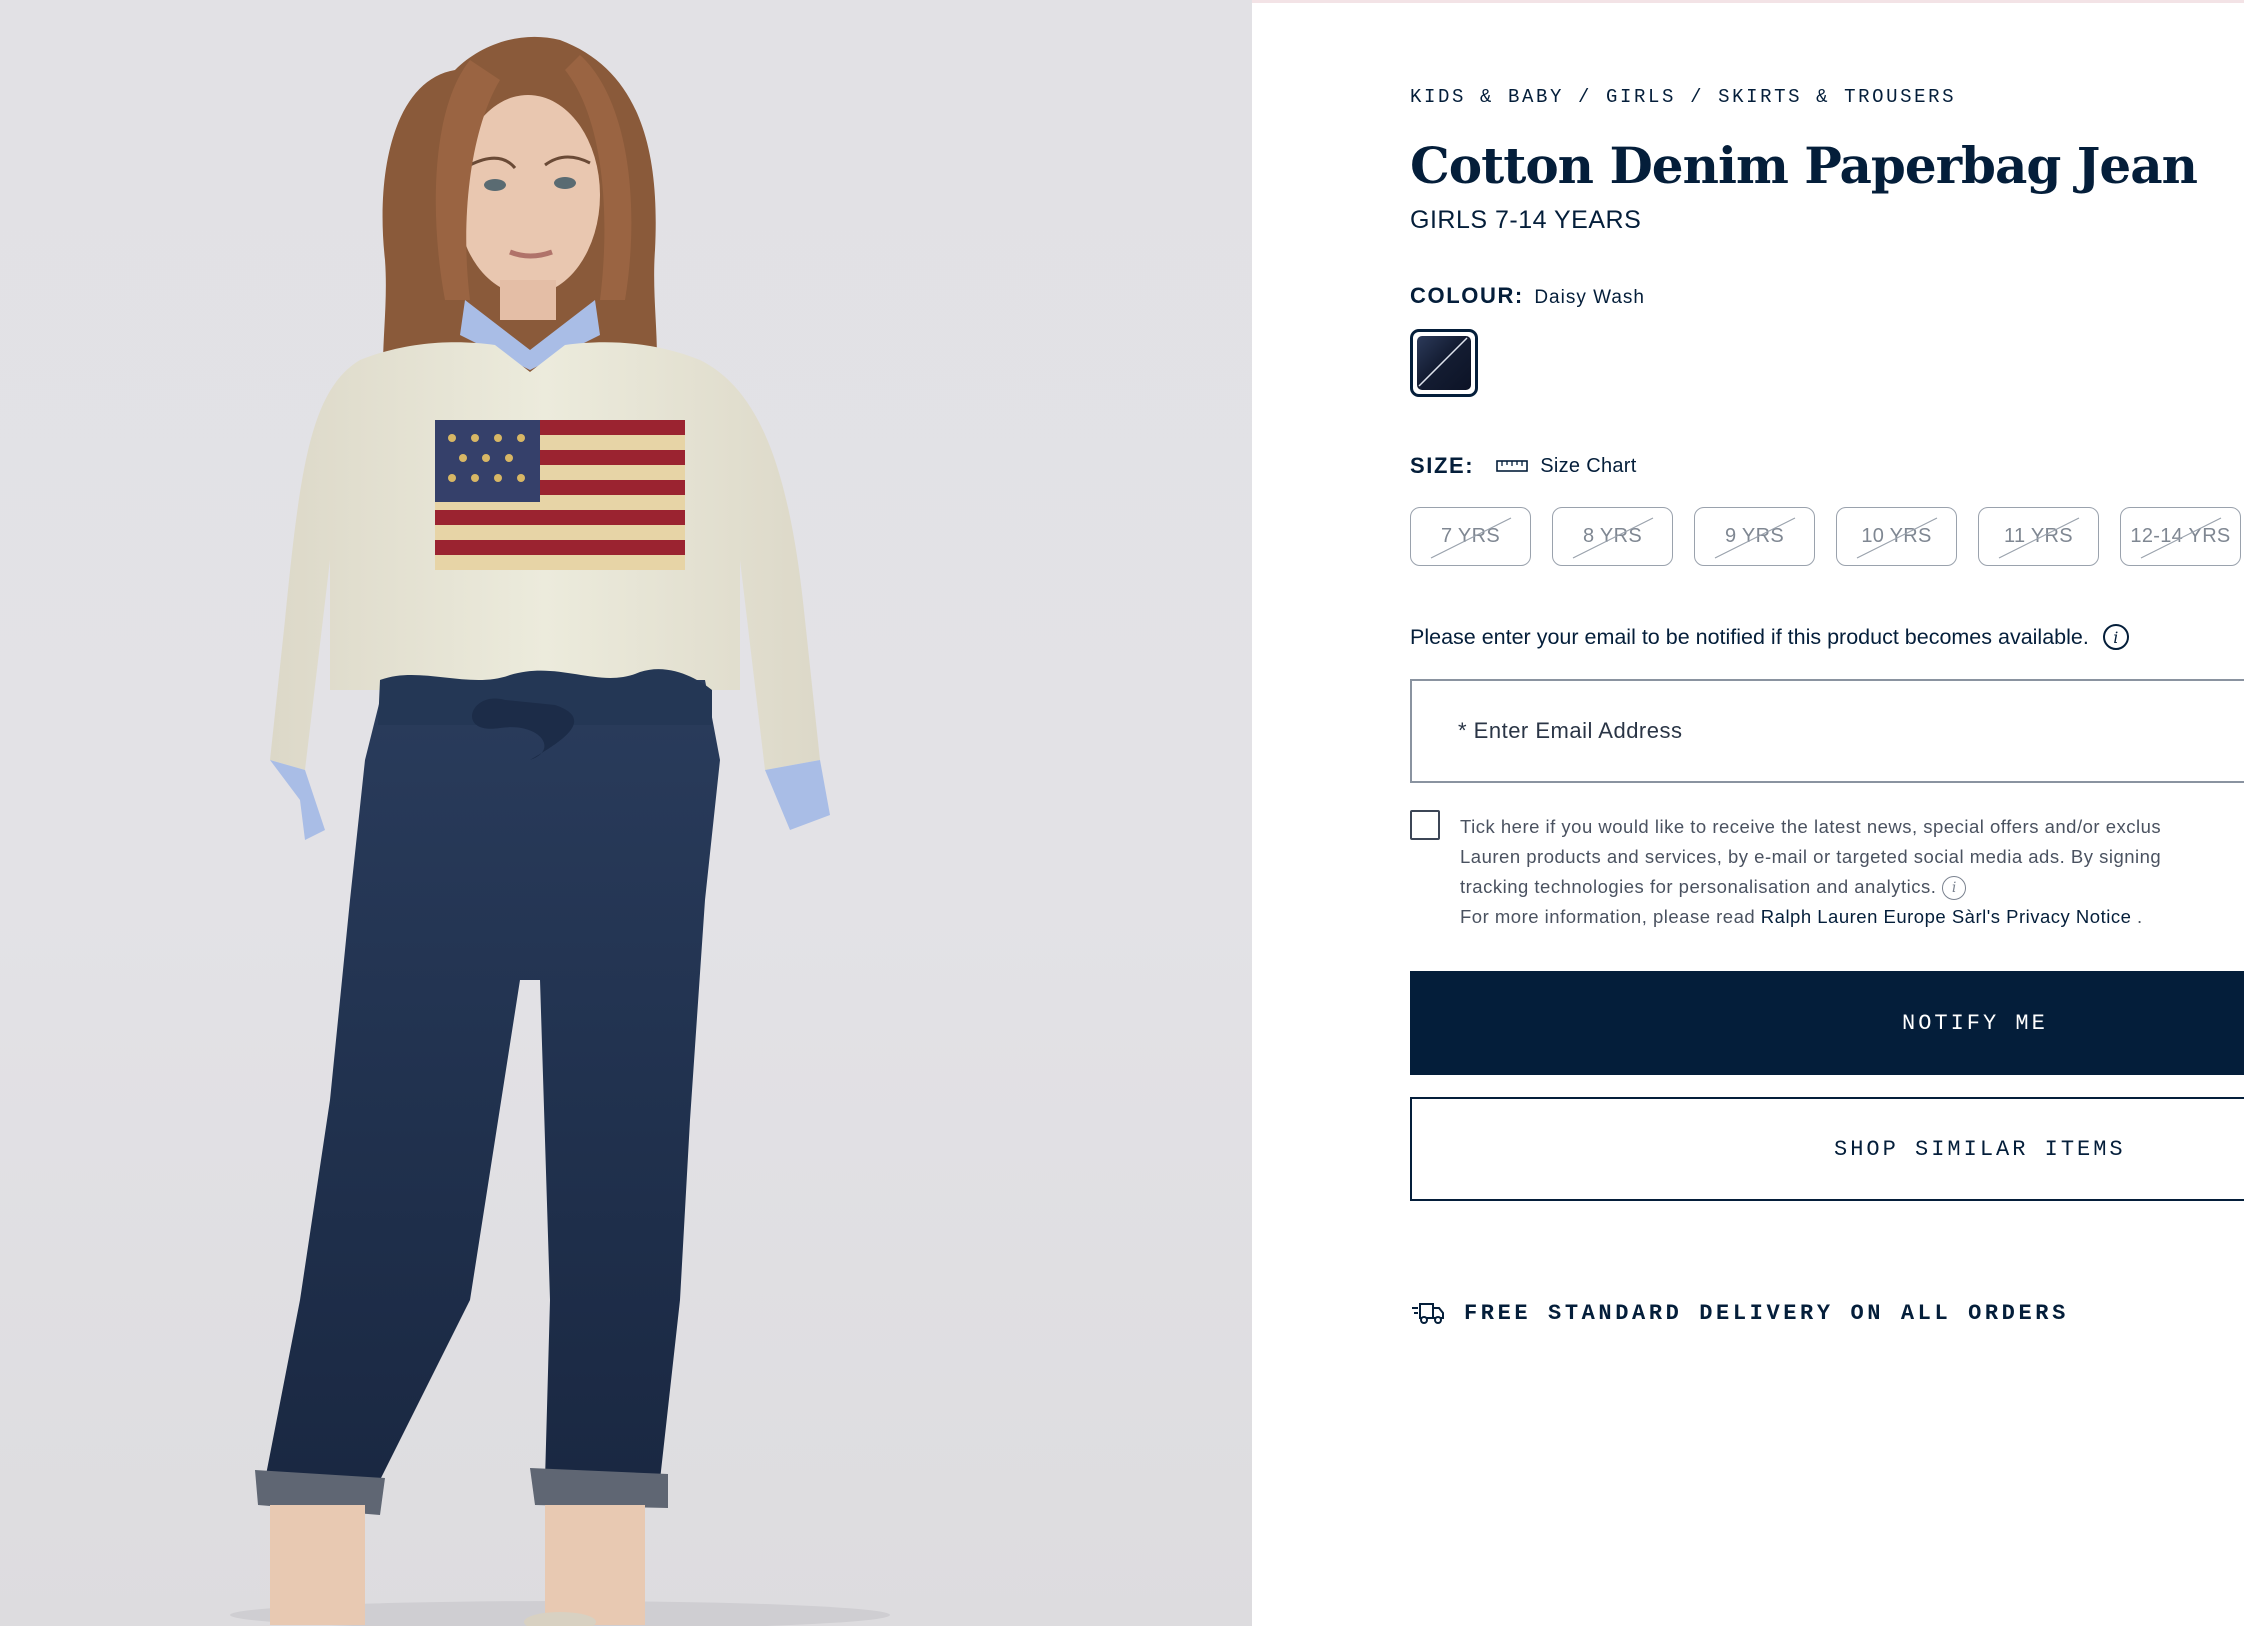 The image size is (2244, 1626). I want to click on size-option-11-yrs: 11 YRS, so click(2038, 536).